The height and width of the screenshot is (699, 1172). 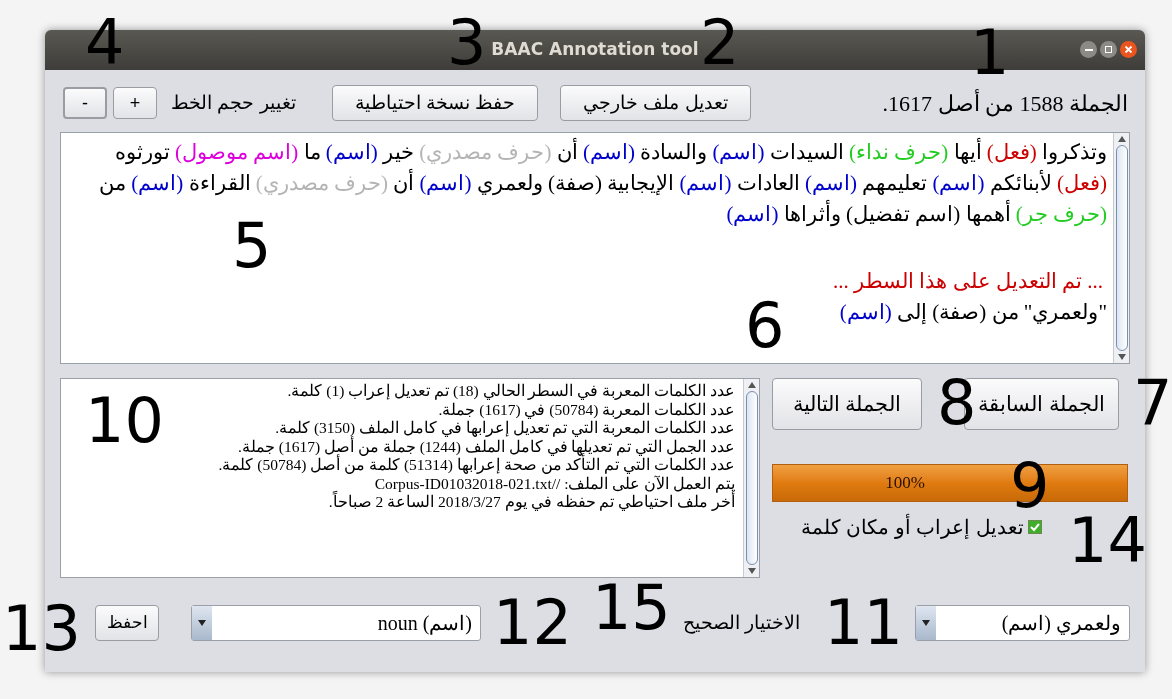 What do you see at coordinates (990, 53) in the screenshot?
I see `callout-number: 1` at bounding box center [990, 53].